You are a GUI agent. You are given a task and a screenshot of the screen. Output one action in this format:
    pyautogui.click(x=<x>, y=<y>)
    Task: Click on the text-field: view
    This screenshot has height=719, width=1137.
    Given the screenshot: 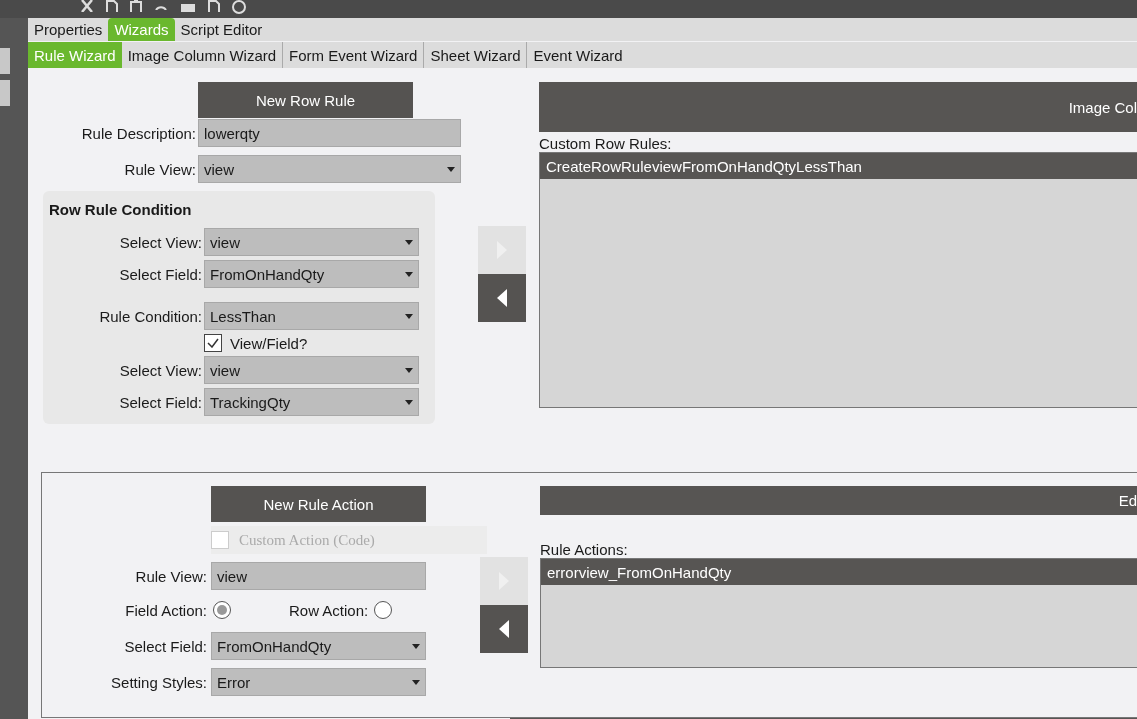 What is the action you would take?
    pyautogui.click(x=318, y=576)
    